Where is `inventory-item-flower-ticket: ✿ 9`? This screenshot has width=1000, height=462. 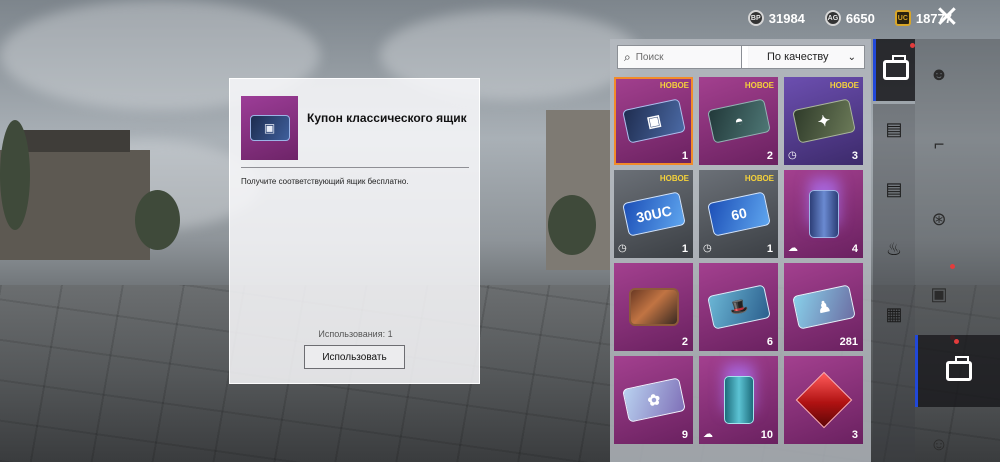 inventory-item-flower-ticket: ✿ 9 is located at coordinates (653, 400).